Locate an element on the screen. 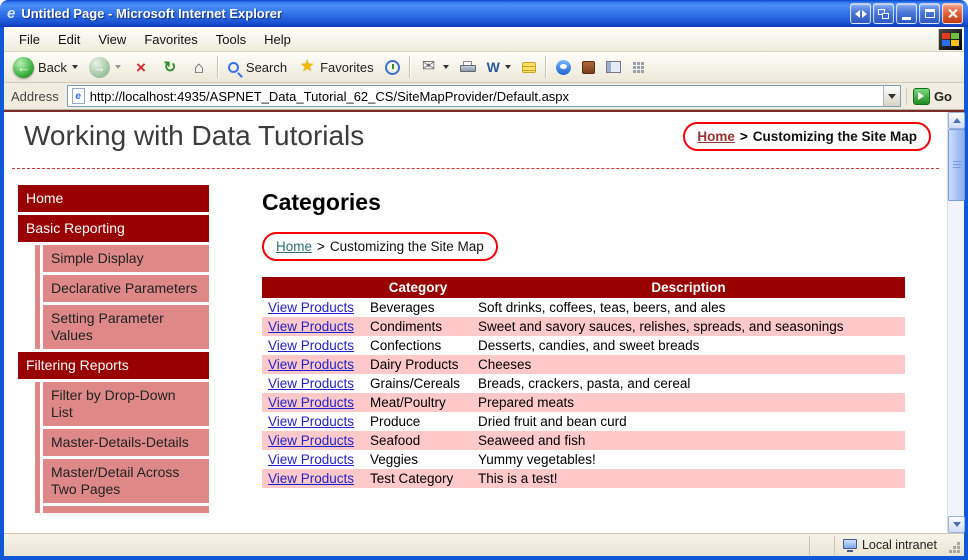 The height and width of the screenshot is (560, 968). grid-icon is located at coordinates (638, 67).